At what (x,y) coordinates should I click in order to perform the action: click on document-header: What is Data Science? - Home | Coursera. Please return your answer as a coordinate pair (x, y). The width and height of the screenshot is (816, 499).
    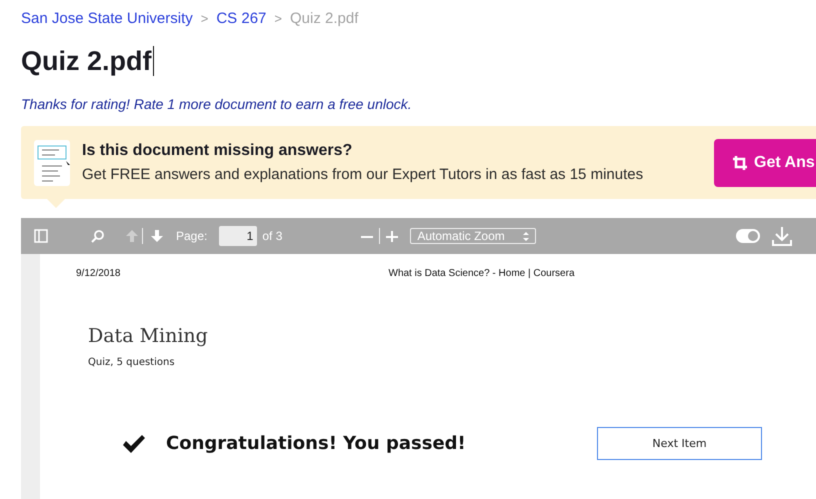
    Looking at the image, I should click on (481, 273).